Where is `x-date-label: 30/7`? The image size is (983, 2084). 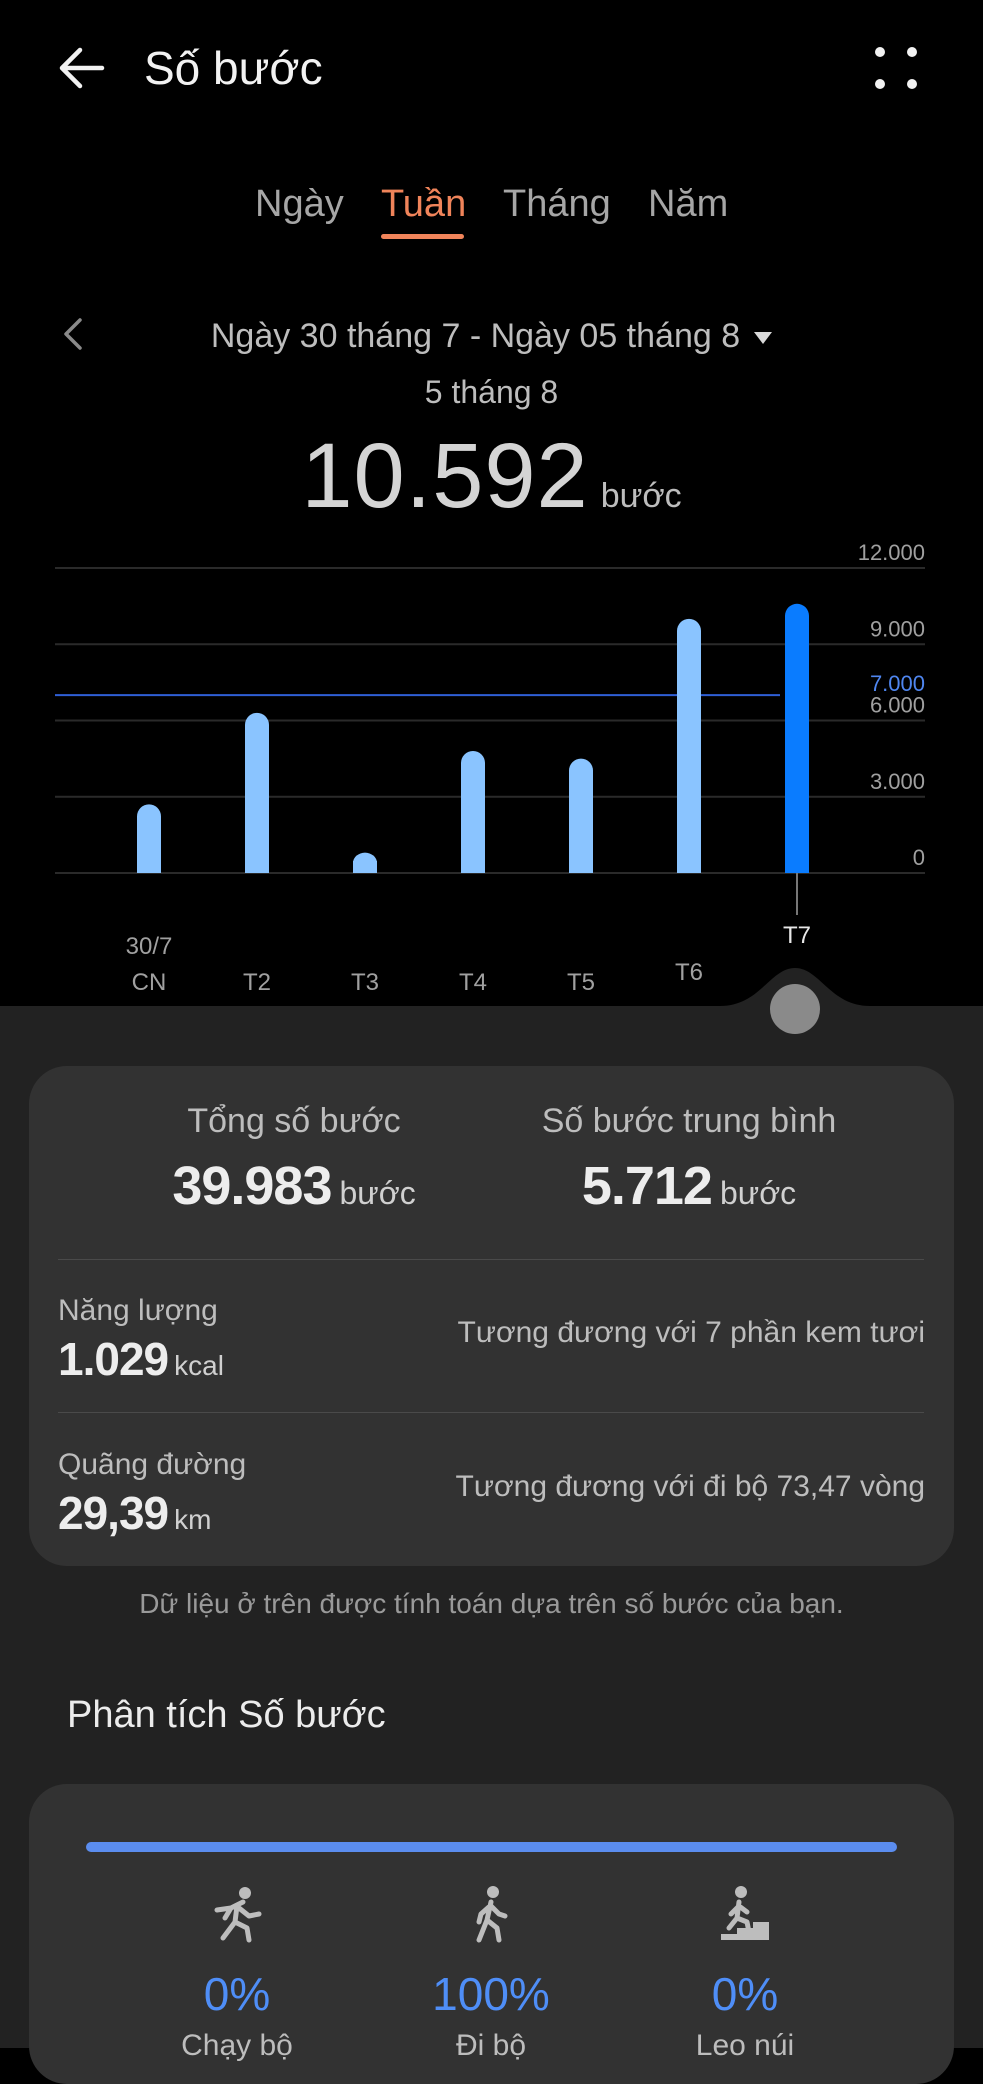 x-date-label: 30/7 is located at coordinates (149, 946).